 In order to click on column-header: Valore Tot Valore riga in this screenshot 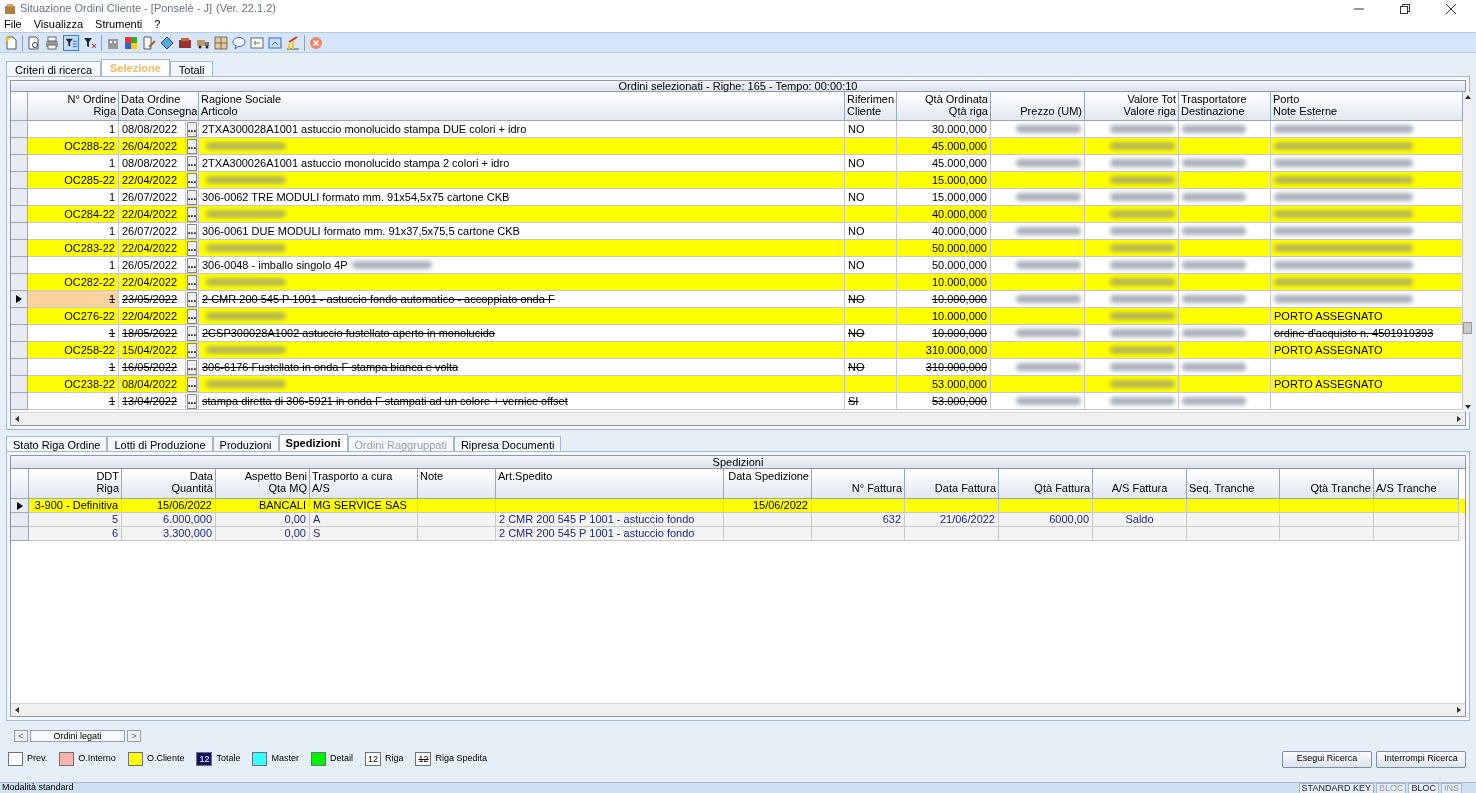, I will do `click(1132, 106)`.